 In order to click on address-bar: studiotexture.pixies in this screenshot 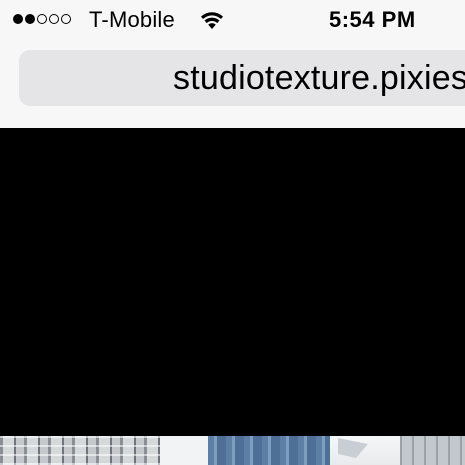, I will do `click(242, 78)`.